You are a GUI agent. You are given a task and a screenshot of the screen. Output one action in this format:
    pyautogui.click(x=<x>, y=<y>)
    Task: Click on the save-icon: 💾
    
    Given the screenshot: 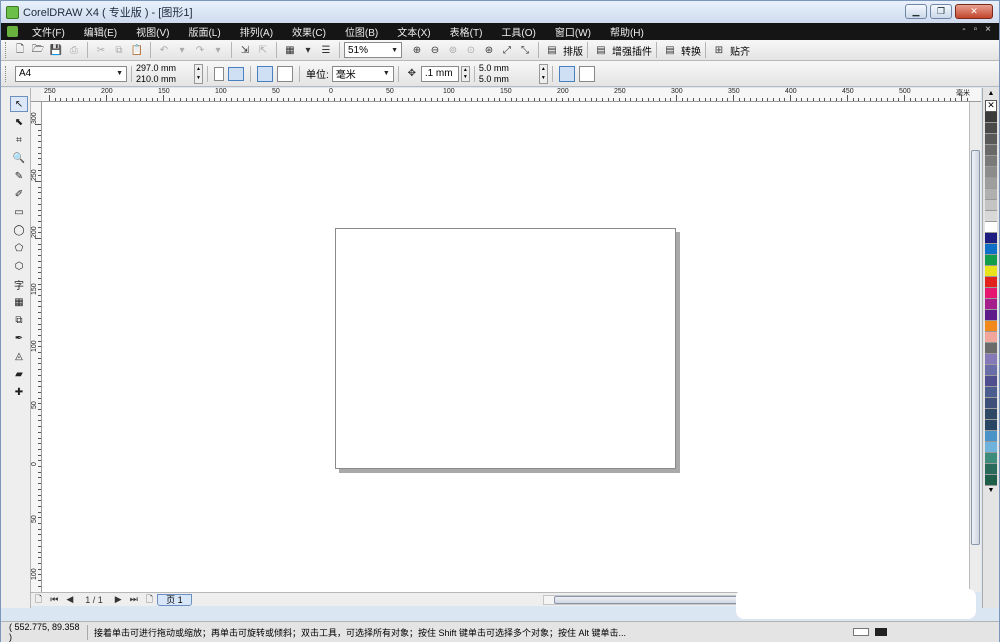 What is the action you would take?
    pyautogui.click(x=56, y=50)
    